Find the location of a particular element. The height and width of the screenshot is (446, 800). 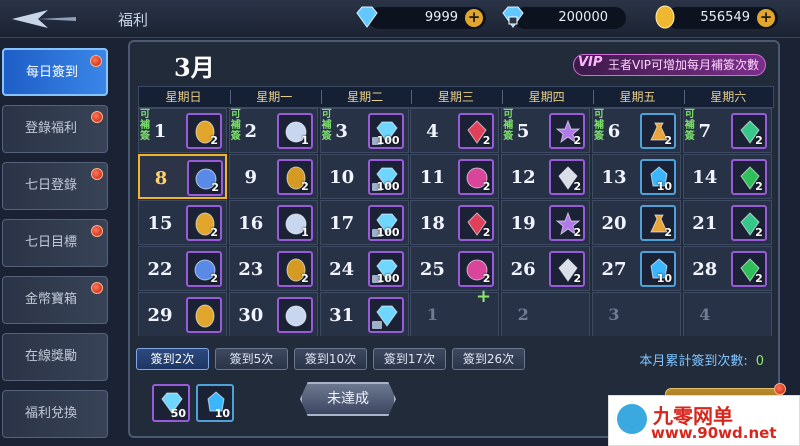

calendar-day: 17 100 is located at coordinates (364, 222).